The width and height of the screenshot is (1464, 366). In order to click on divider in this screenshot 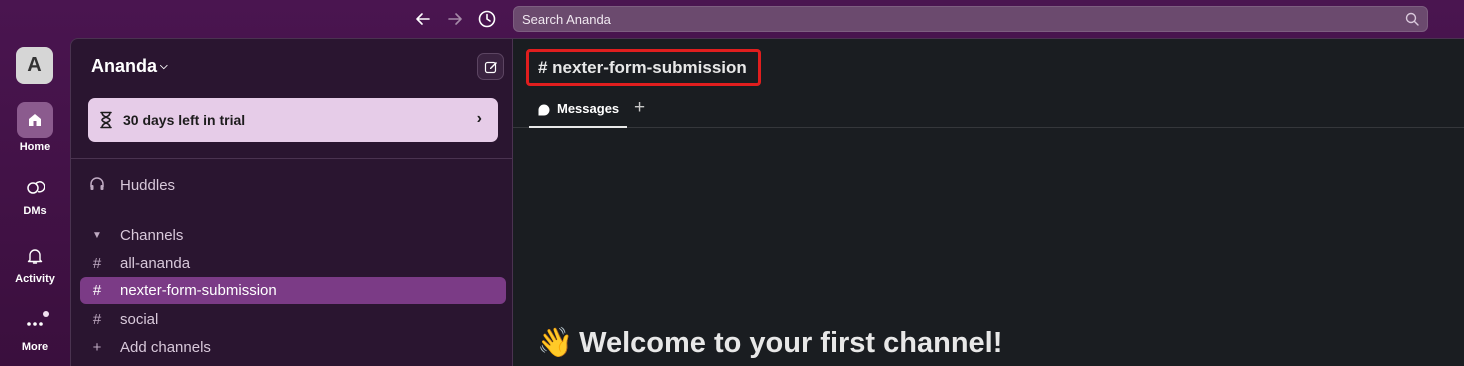, I will do `click(292, 158)`.